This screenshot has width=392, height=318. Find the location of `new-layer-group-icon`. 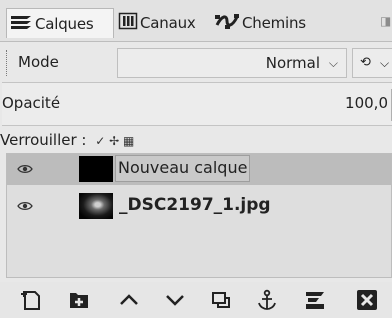

new-layer-group-icon is located at coordinates (79, 300).